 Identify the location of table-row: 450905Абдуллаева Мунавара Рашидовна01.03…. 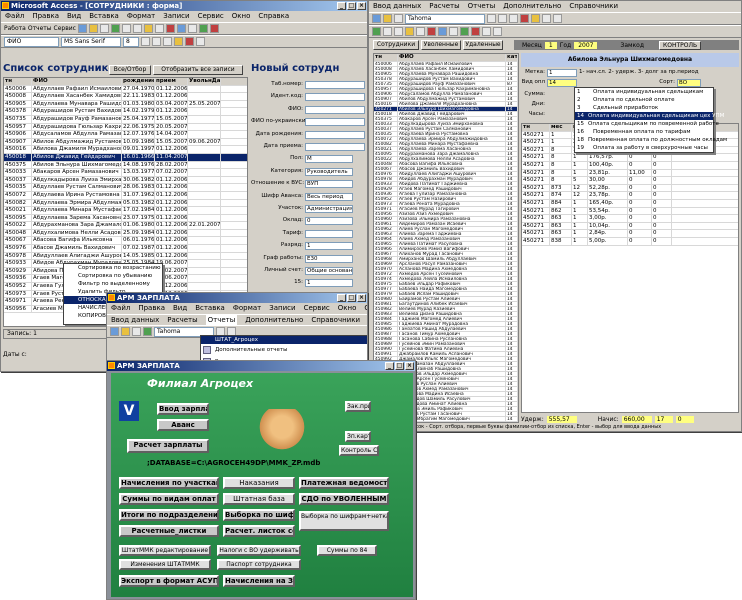
(125, 104).